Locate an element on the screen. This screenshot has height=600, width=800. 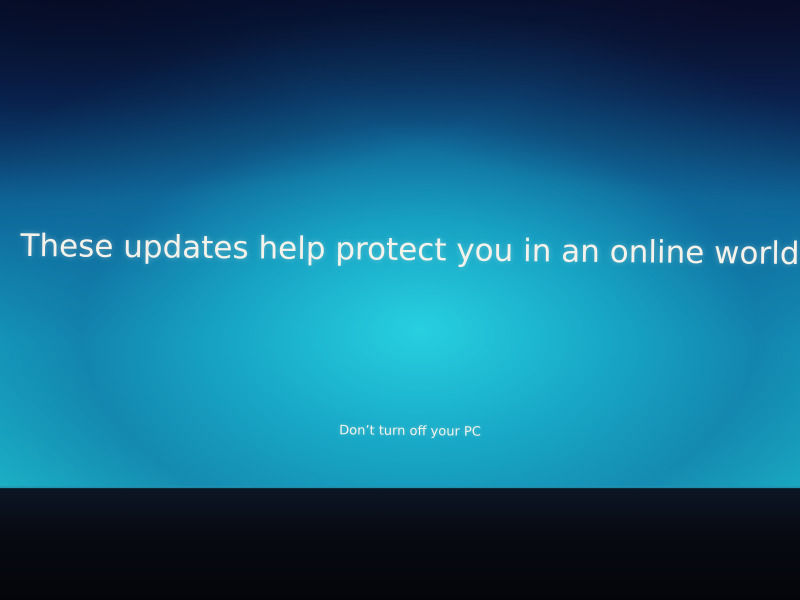
dont-turn-off-message: Don’t turn off your PC is located at coordinates (410, 431).